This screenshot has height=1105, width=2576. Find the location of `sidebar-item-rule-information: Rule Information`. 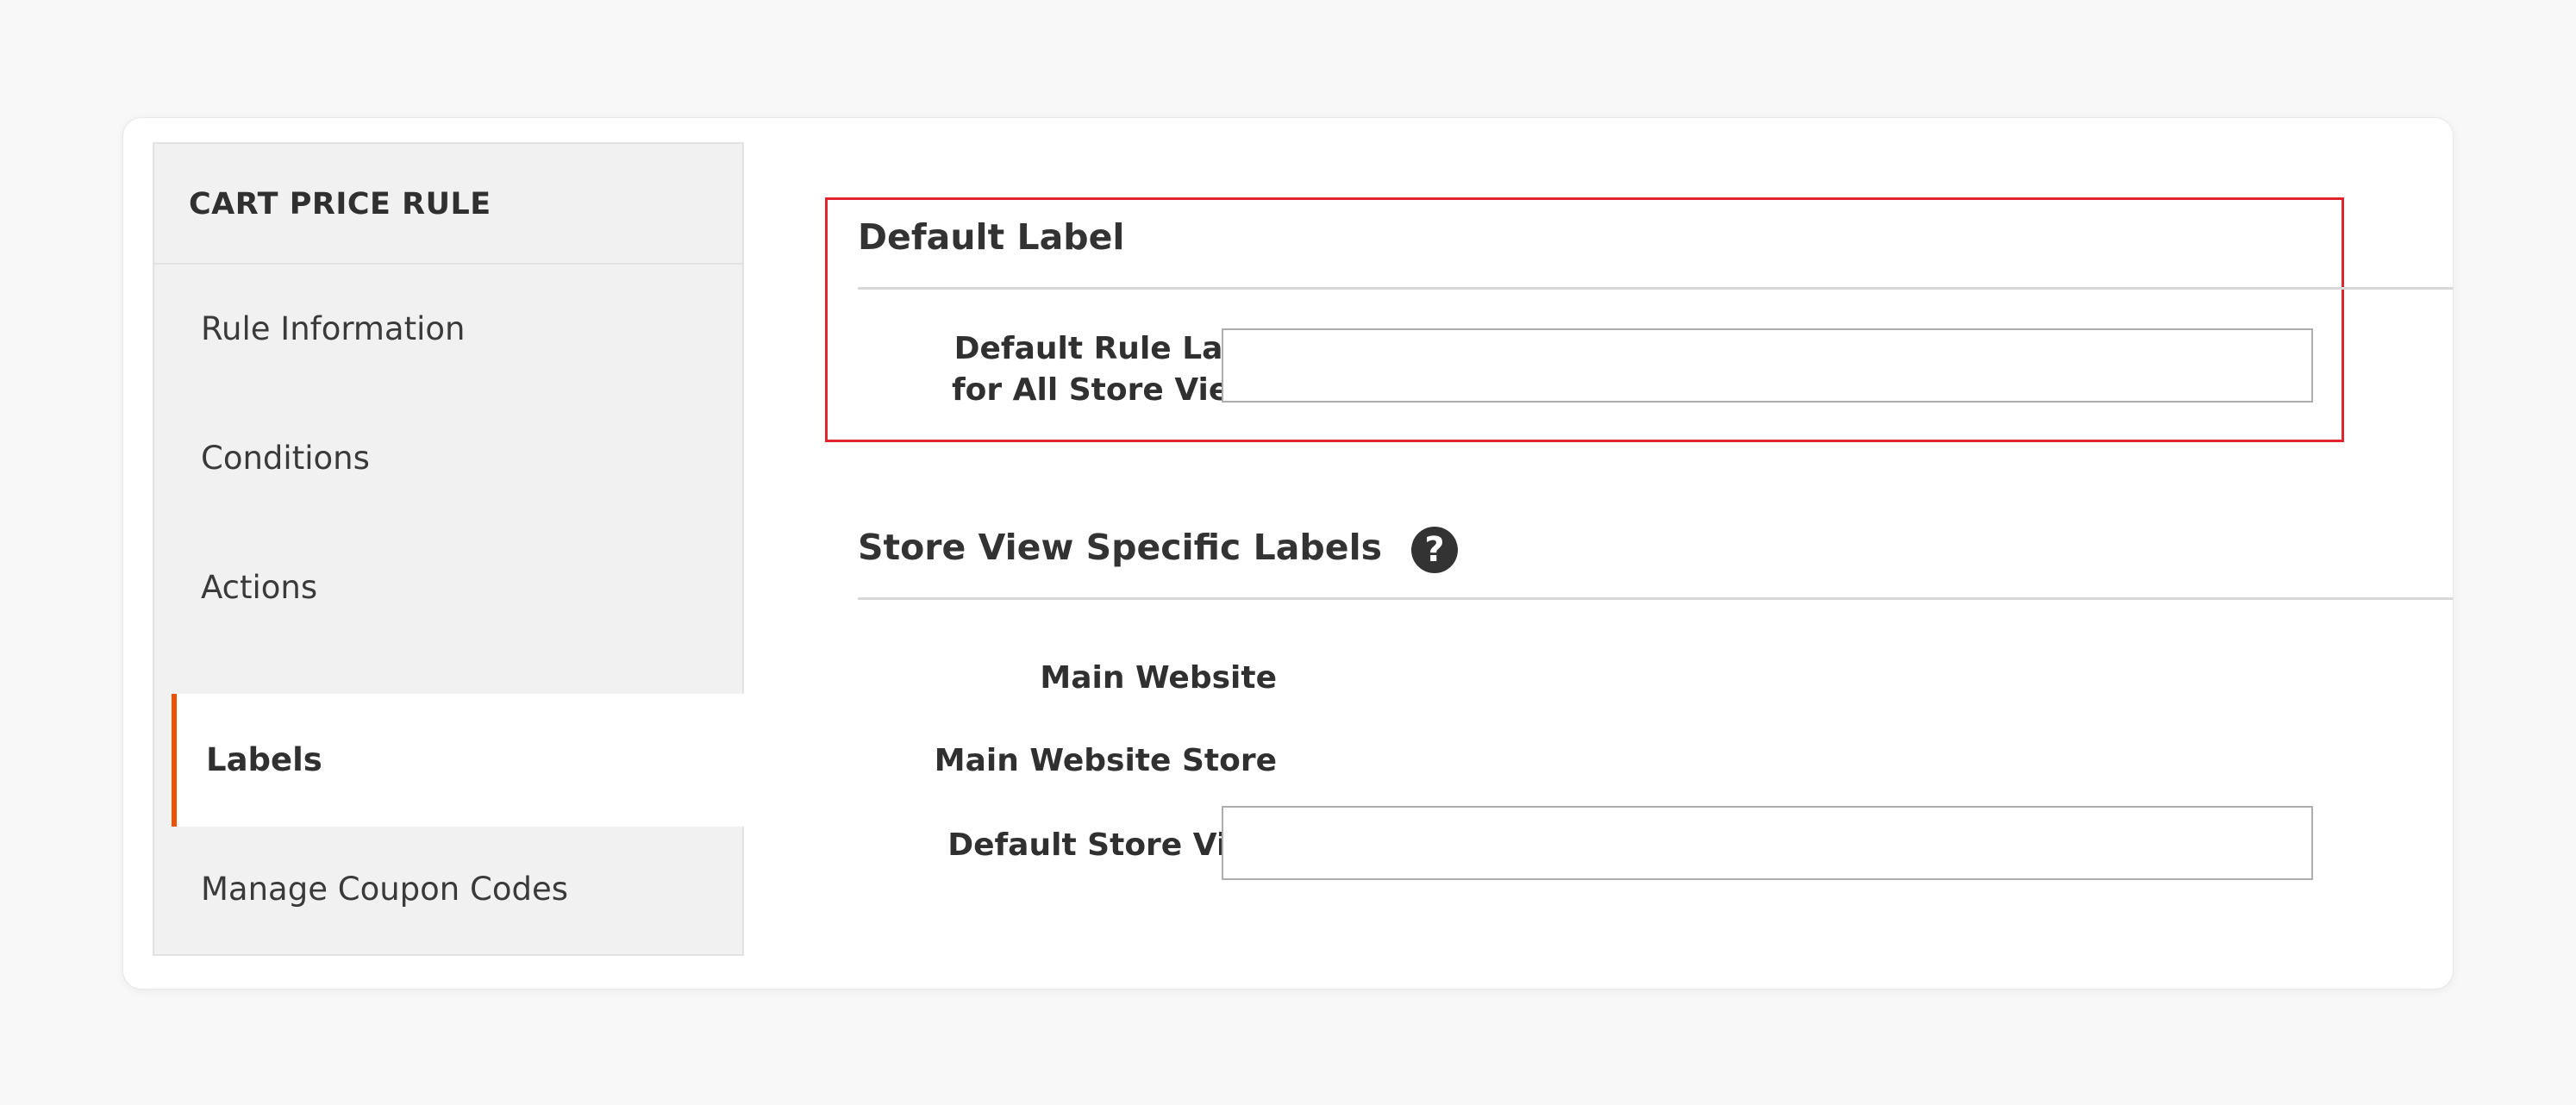

sidebar-item-rule-information: Rule Information is located at coordinates (448, 329).